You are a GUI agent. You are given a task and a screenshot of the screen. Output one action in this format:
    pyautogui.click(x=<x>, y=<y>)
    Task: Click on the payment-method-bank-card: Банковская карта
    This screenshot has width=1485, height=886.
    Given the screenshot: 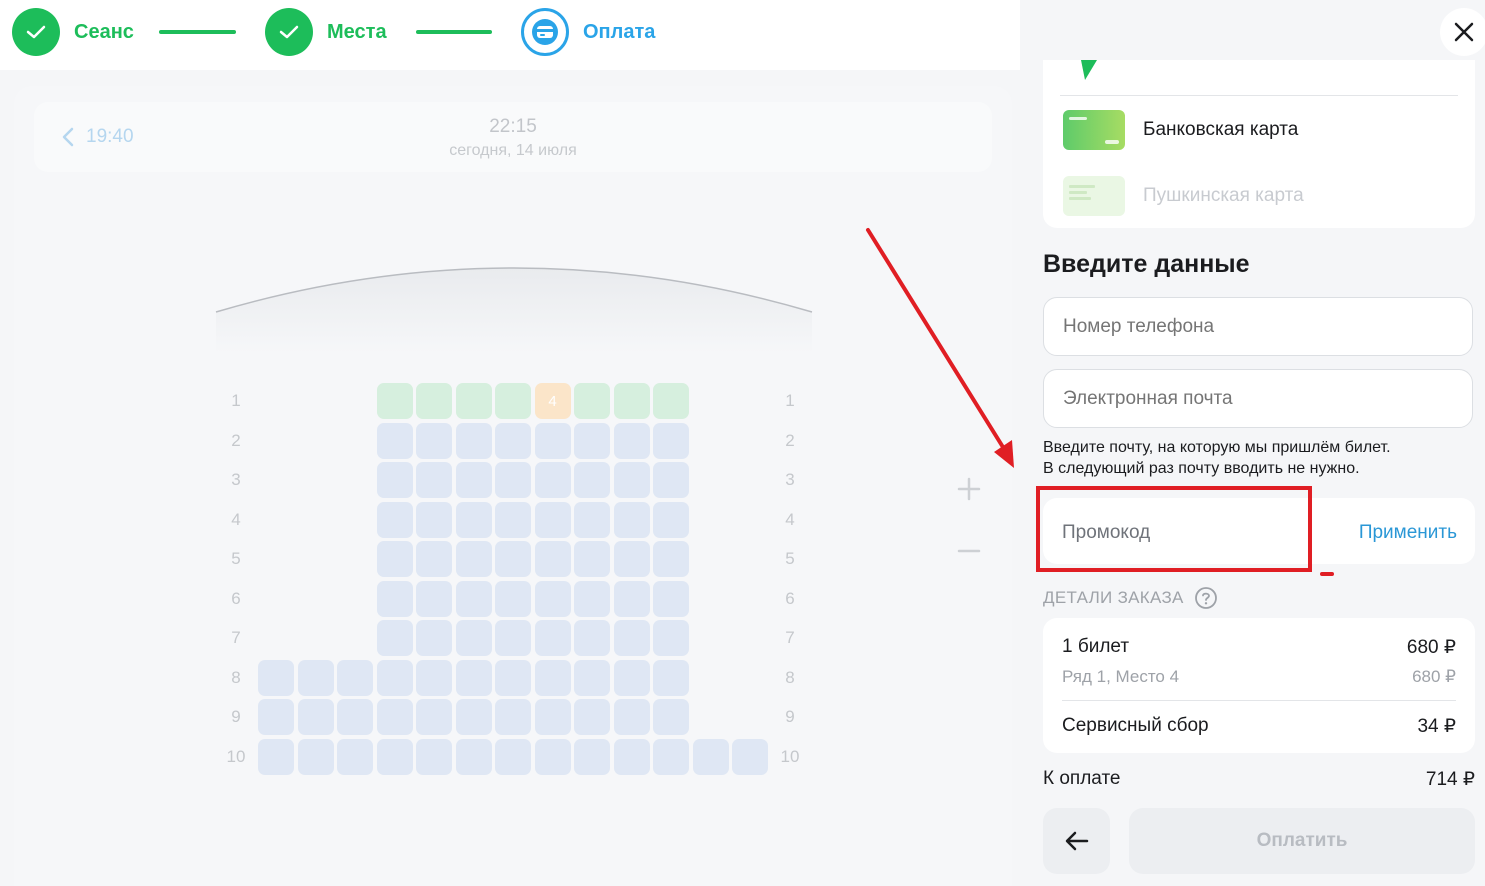 What is the action you would take?
    pyautogui.click(x=1180, y=130)
    